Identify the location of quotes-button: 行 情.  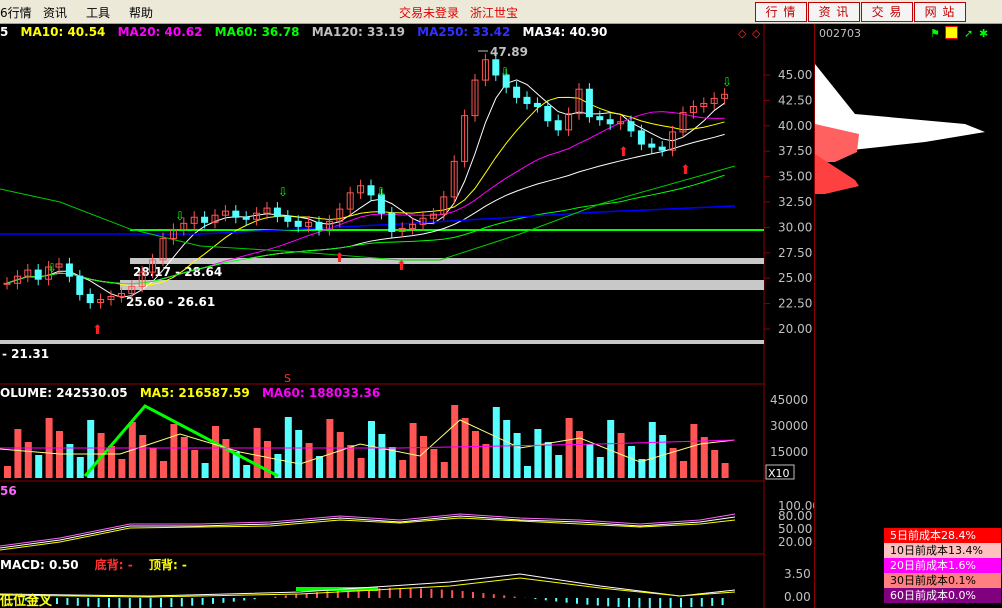
(781, 12).